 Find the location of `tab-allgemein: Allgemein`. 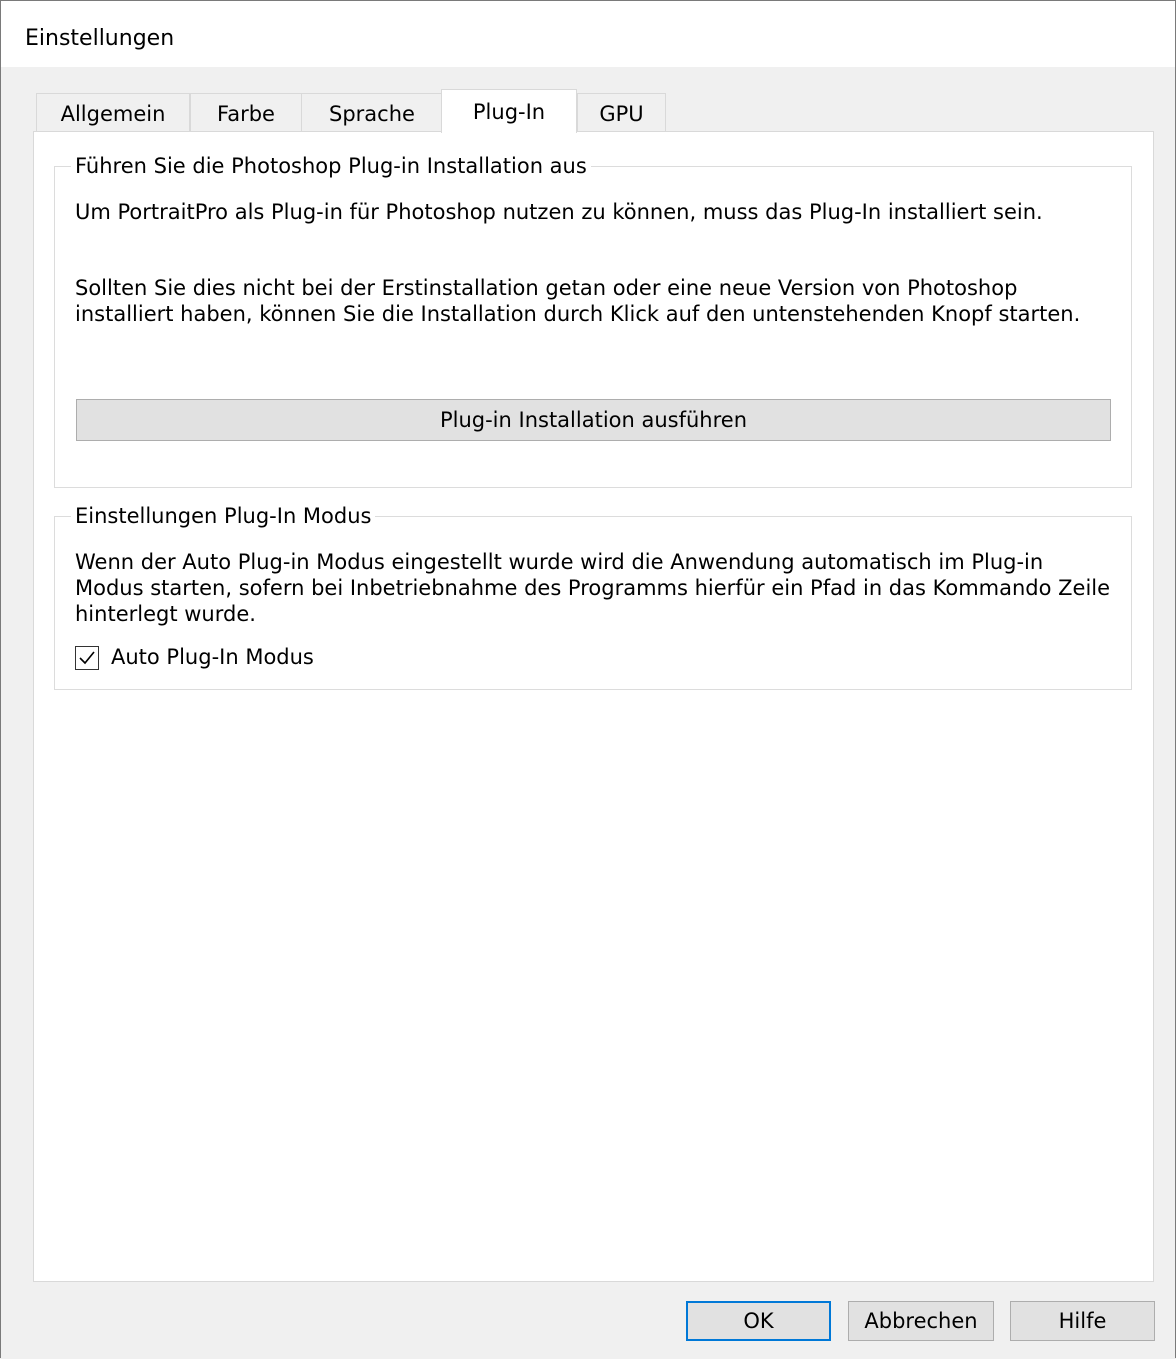

tab-allgemein: Allgemein is located at coordinates (113, 112).